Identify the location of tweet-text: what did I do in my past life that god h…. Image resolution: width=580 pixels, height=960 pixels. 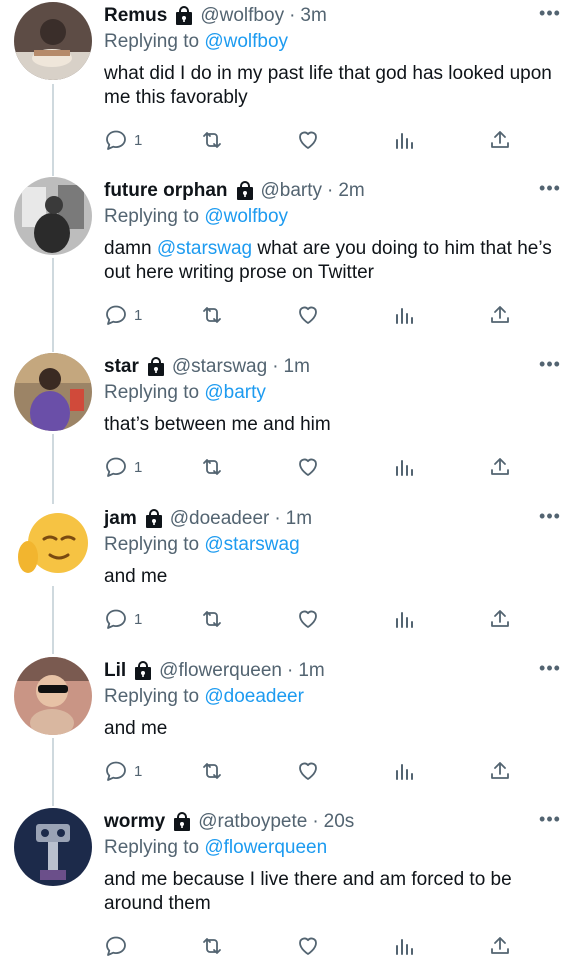
(328, 85).